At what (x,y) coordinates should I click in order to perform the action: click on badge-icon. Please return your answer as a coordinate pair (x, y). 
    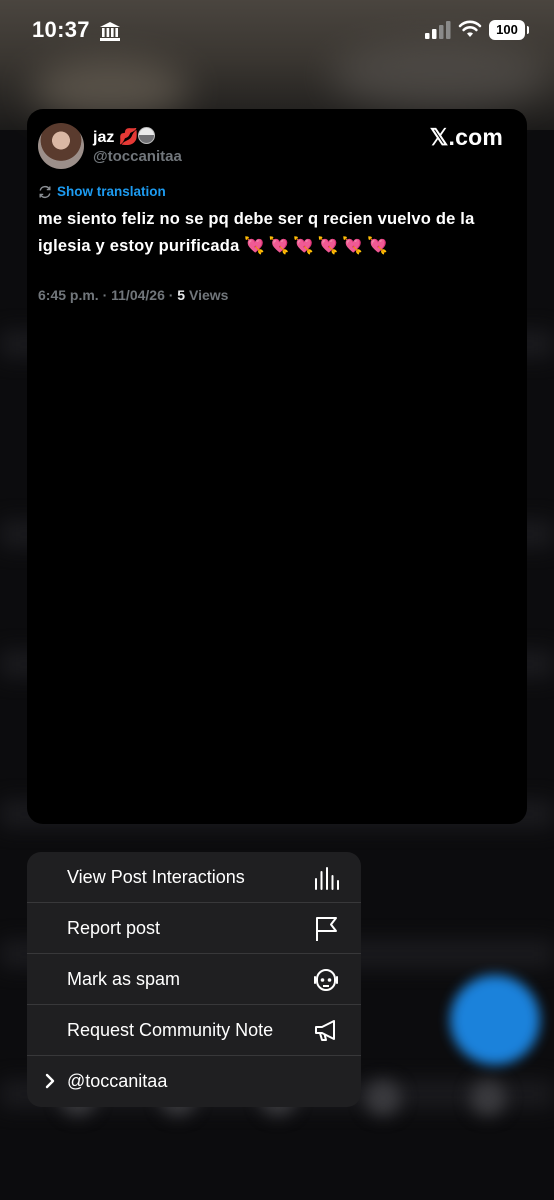
    Looking at the image, I should click on (146, 135).